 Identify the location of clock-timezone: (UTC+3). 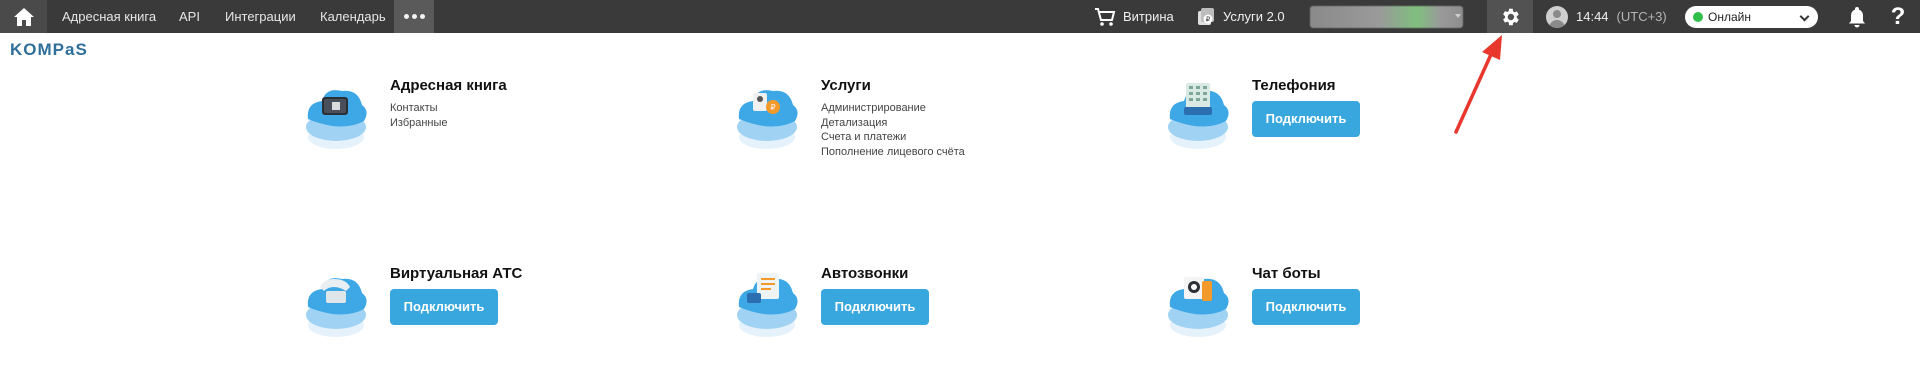
(1641, 16).